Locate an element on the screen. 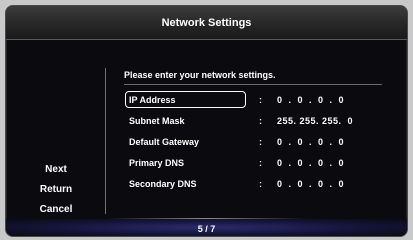 This screenshot has width=413, height=240. subnet-mask-label: Subnet Mask is located at coordinates (157, 121).